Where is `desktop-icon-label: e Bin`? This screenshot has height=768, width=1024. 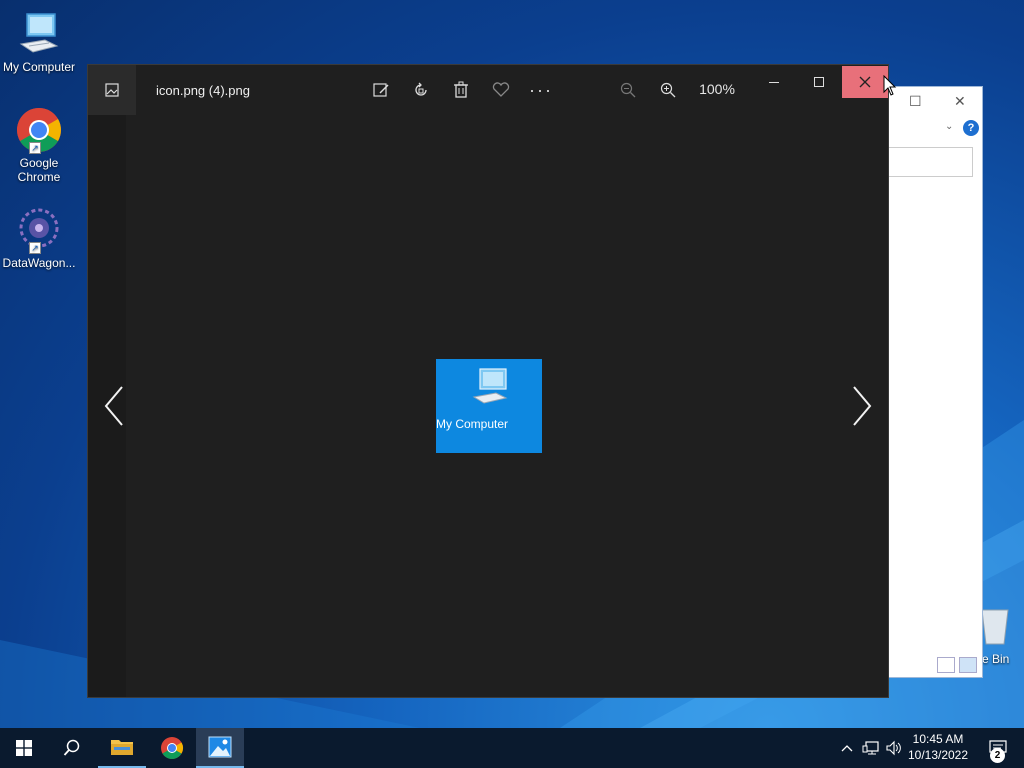 desktop-icon-label: e Bin is located at coordinates (996, 659).